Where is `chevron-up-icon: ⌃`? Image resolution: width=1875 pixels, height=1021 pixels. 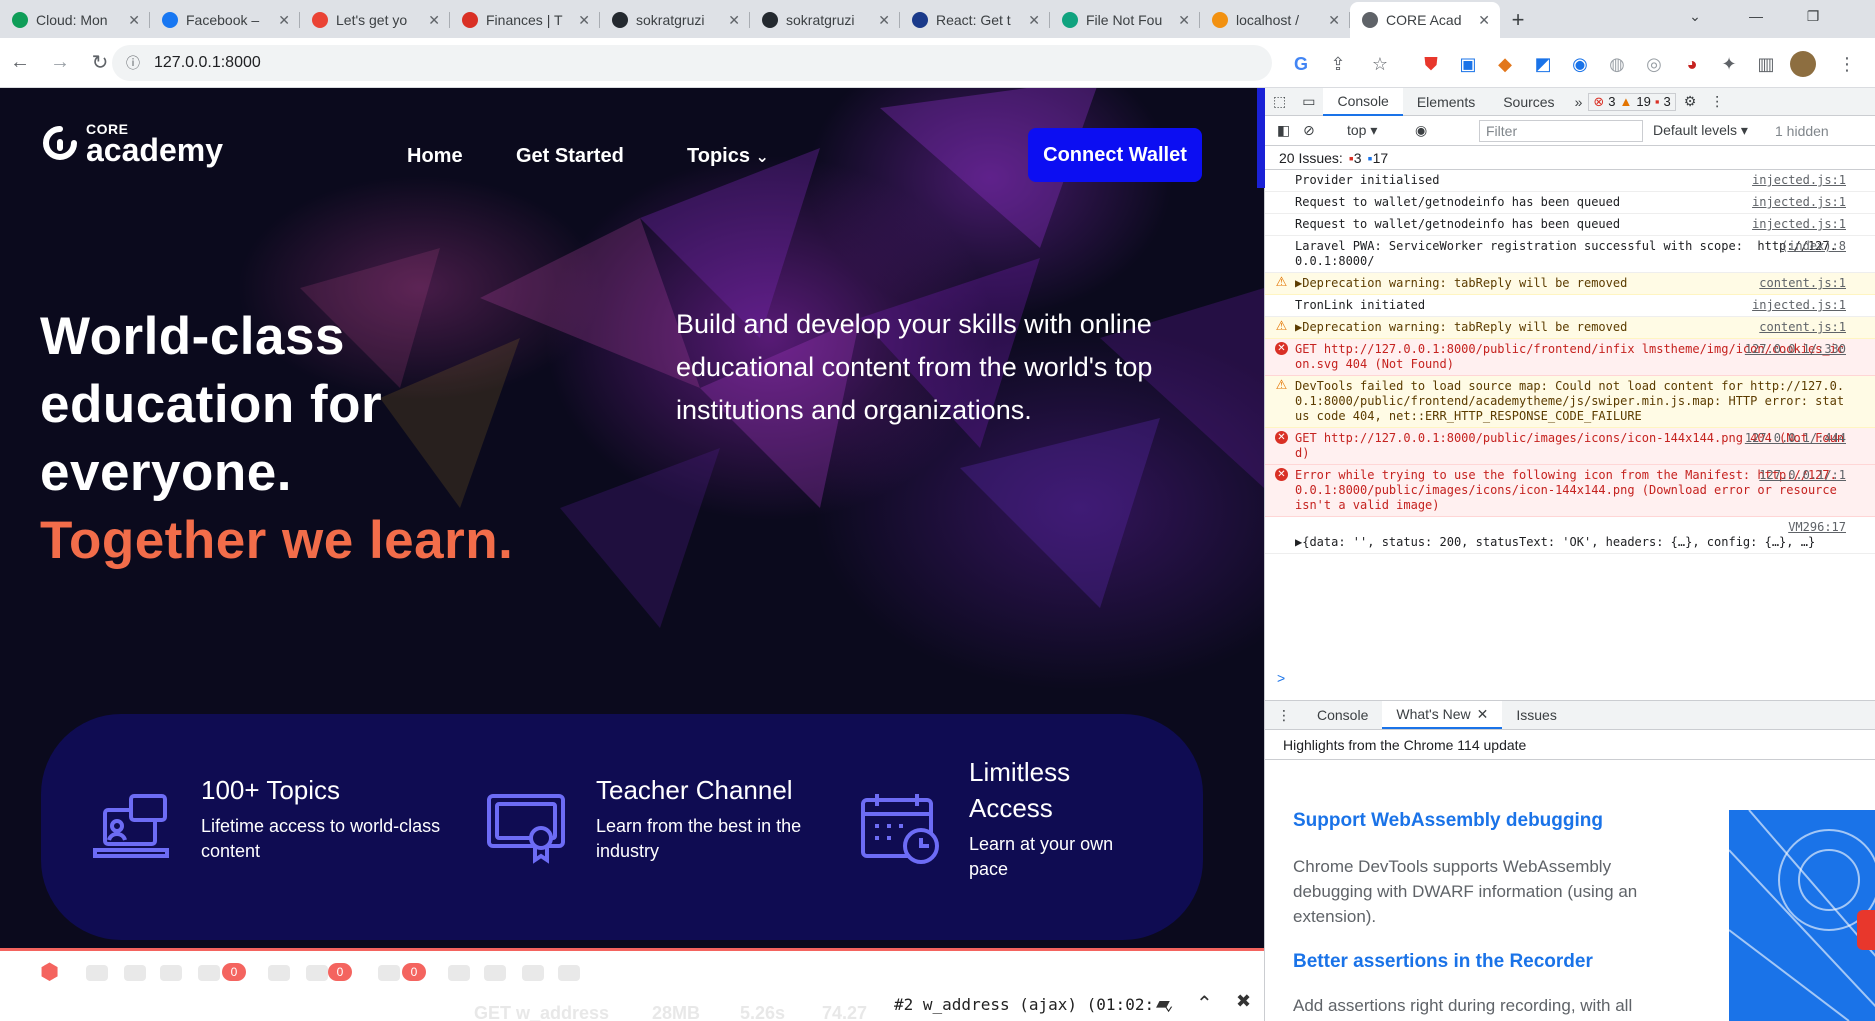
chevron-up-icon: ⌃ is located at coordinates (1204, 1003).